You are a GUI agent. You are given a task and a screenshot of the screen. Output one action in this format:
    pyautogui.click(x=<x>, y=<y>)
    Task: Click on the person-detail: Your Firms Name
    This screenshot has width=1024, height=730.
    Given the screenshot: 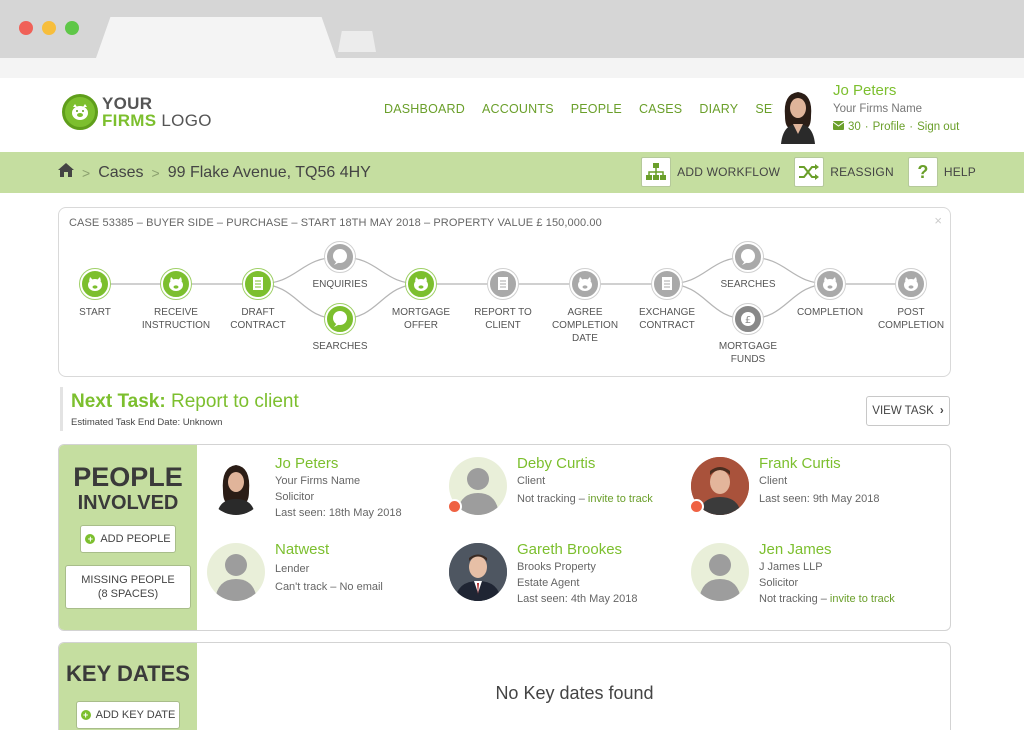 What is the action you would take?
    pyautogui.click(x=318, y=481)
    